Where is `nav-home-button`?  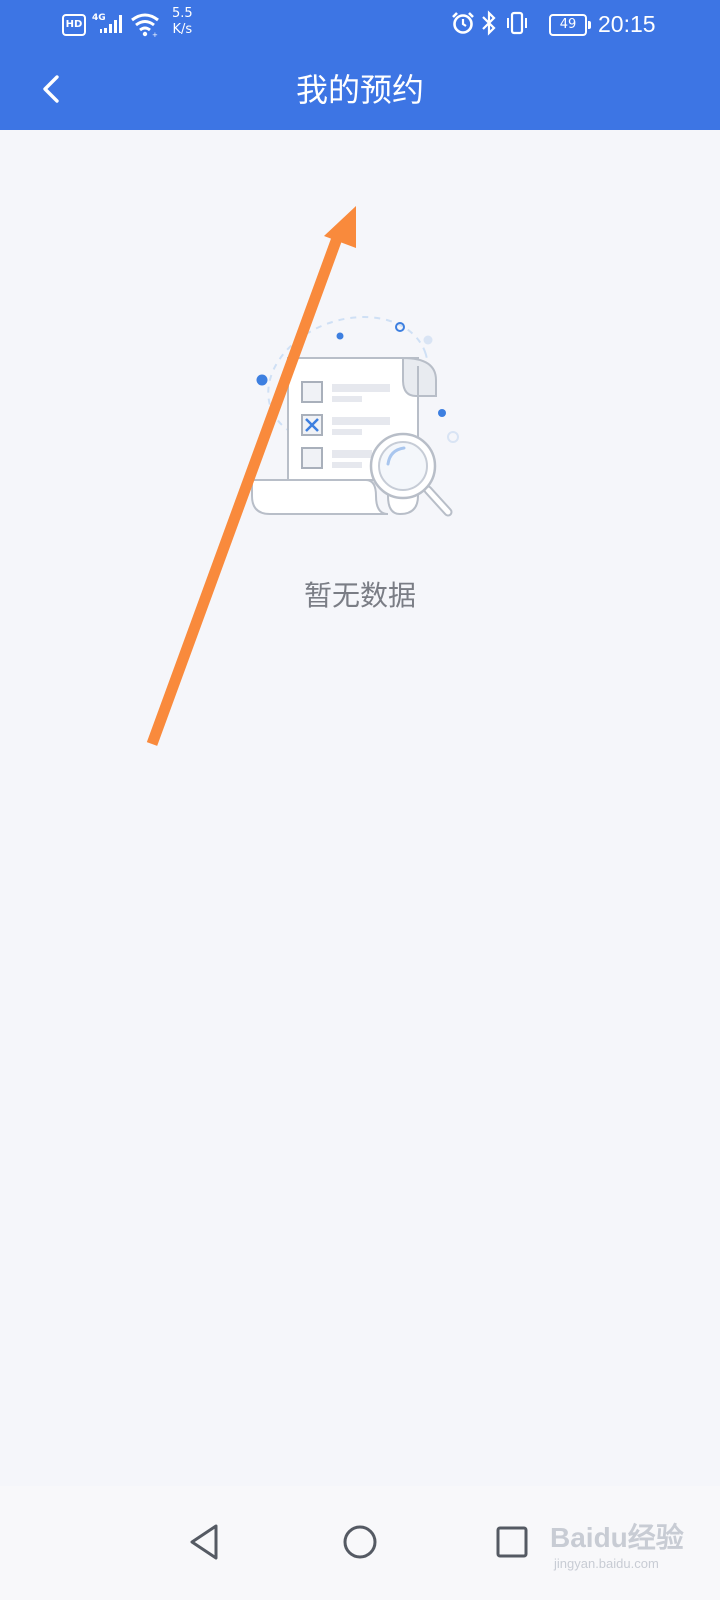 nav-home-button is located at coordinates (360, 1542).